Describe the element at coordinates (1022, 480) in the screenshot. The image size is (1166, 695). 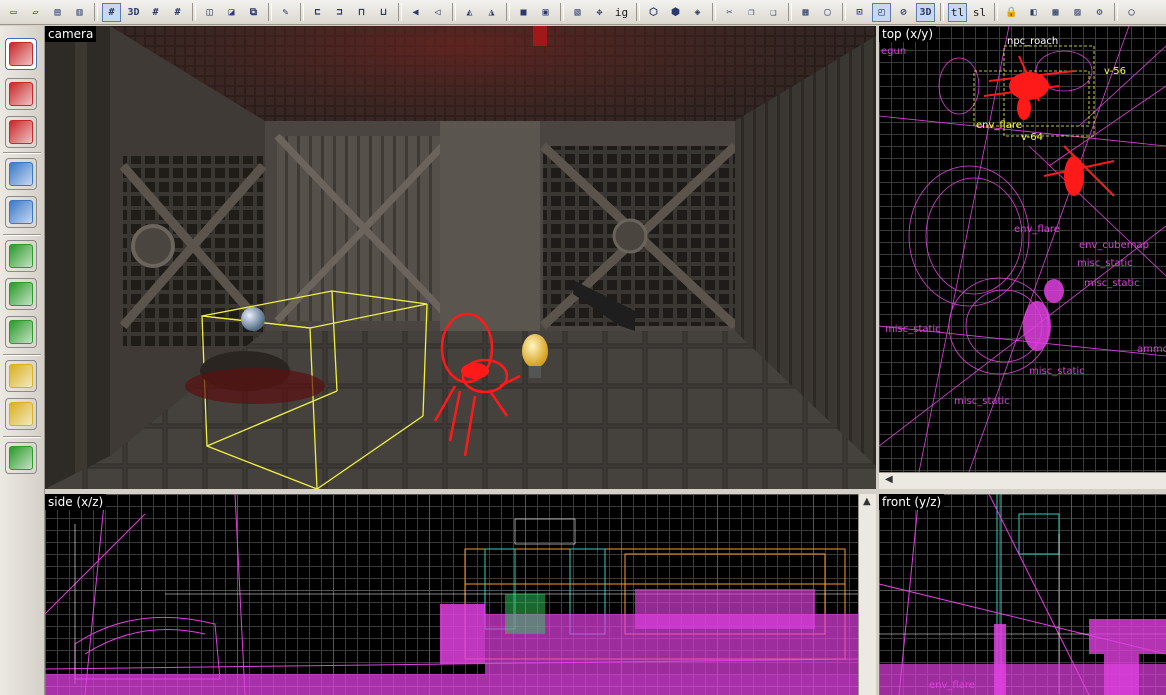
I see `top-viewport-hscrollbar: ◀` at that location.